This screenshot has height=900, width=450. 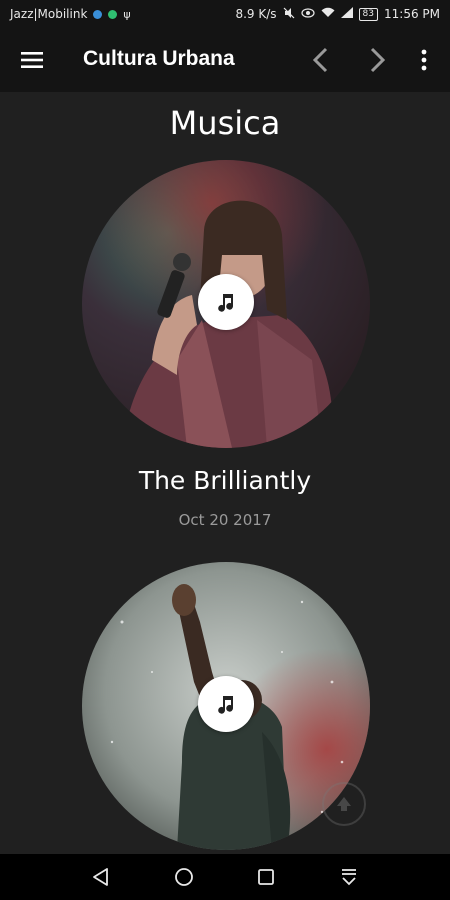 What do you see at coordinates (225, 520) in the screenshot?
I see `item-date: Oct 20 2017` at bounding box center [225, 520].